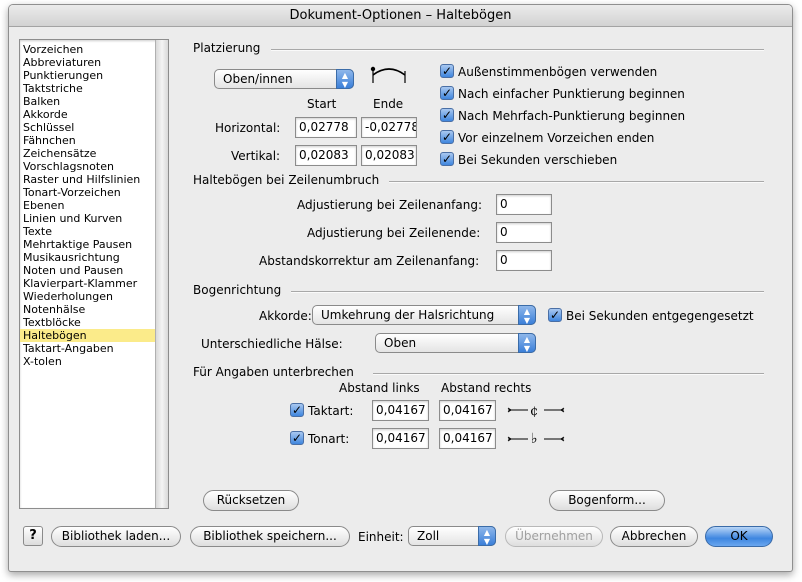  Describe the element at coordinates (660, 316) in the screenshot. I see `sekunden-label: Bei Sekunden entgegengesetzt` at that location.